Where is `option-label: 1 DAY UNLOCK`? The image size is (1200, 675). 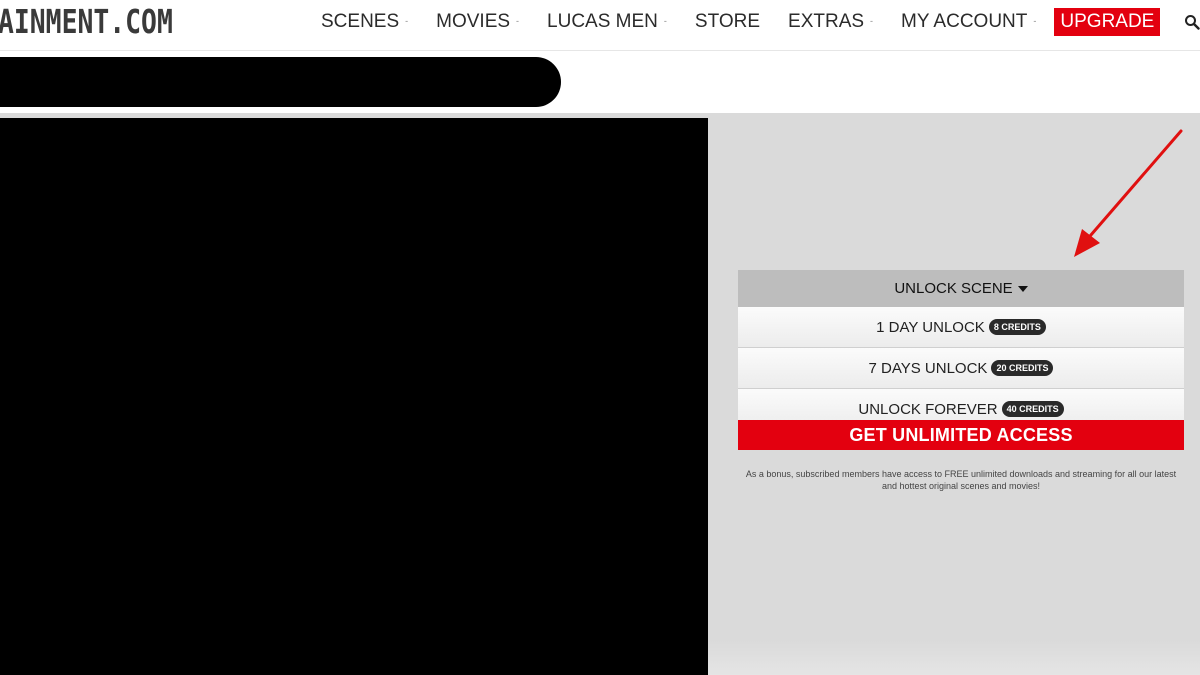
option-label: 1 DAY UNLOCK is located at coordinates (930, 327).